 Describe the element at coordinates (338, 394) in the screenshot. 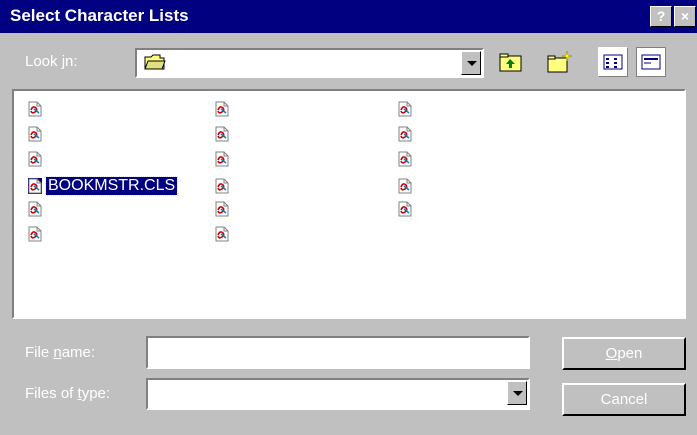

I see `files-of-type-combo` at that location.